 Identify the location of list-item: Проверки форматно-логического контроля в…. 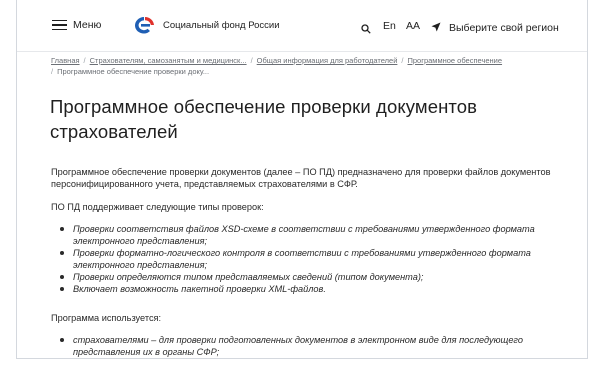
(311, 259).